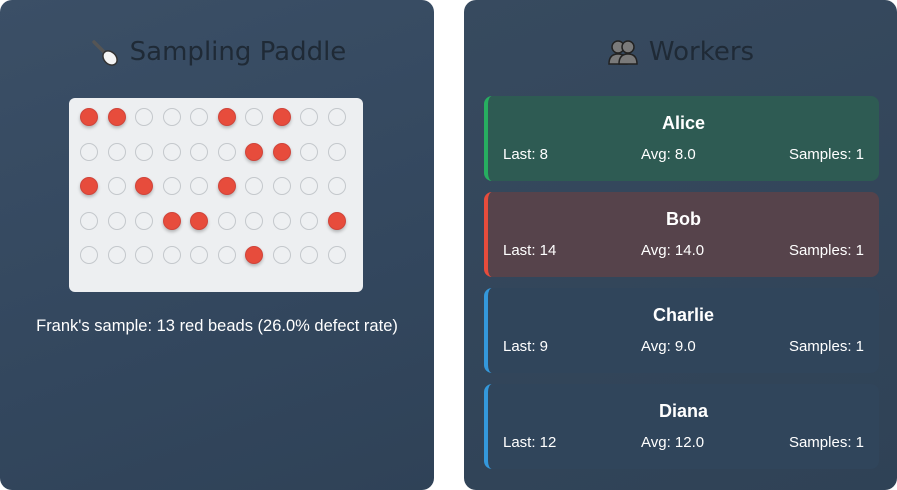 The width and height of the screenshot is (897, 490). I want to click on workers-panel-title: Workers, so click(701, 52).